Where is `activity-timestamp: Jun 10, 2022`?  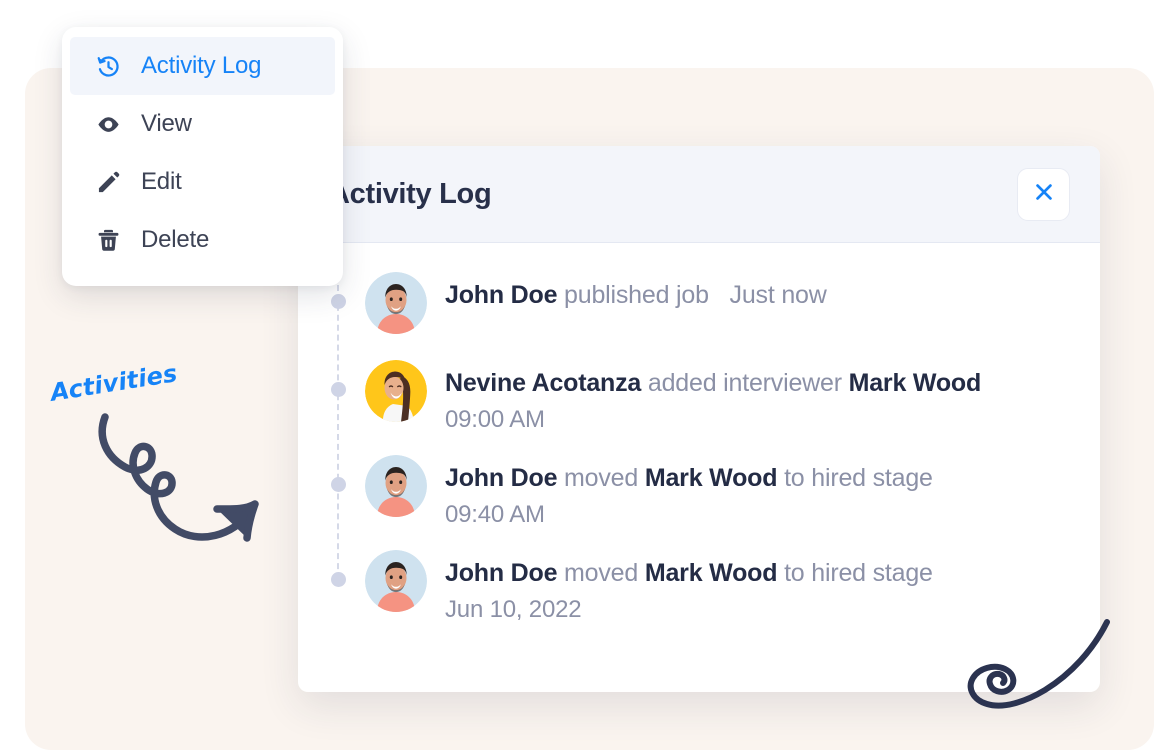
activity-timestamp: Jun 10, 2022 is located at coordinates (513, 609).